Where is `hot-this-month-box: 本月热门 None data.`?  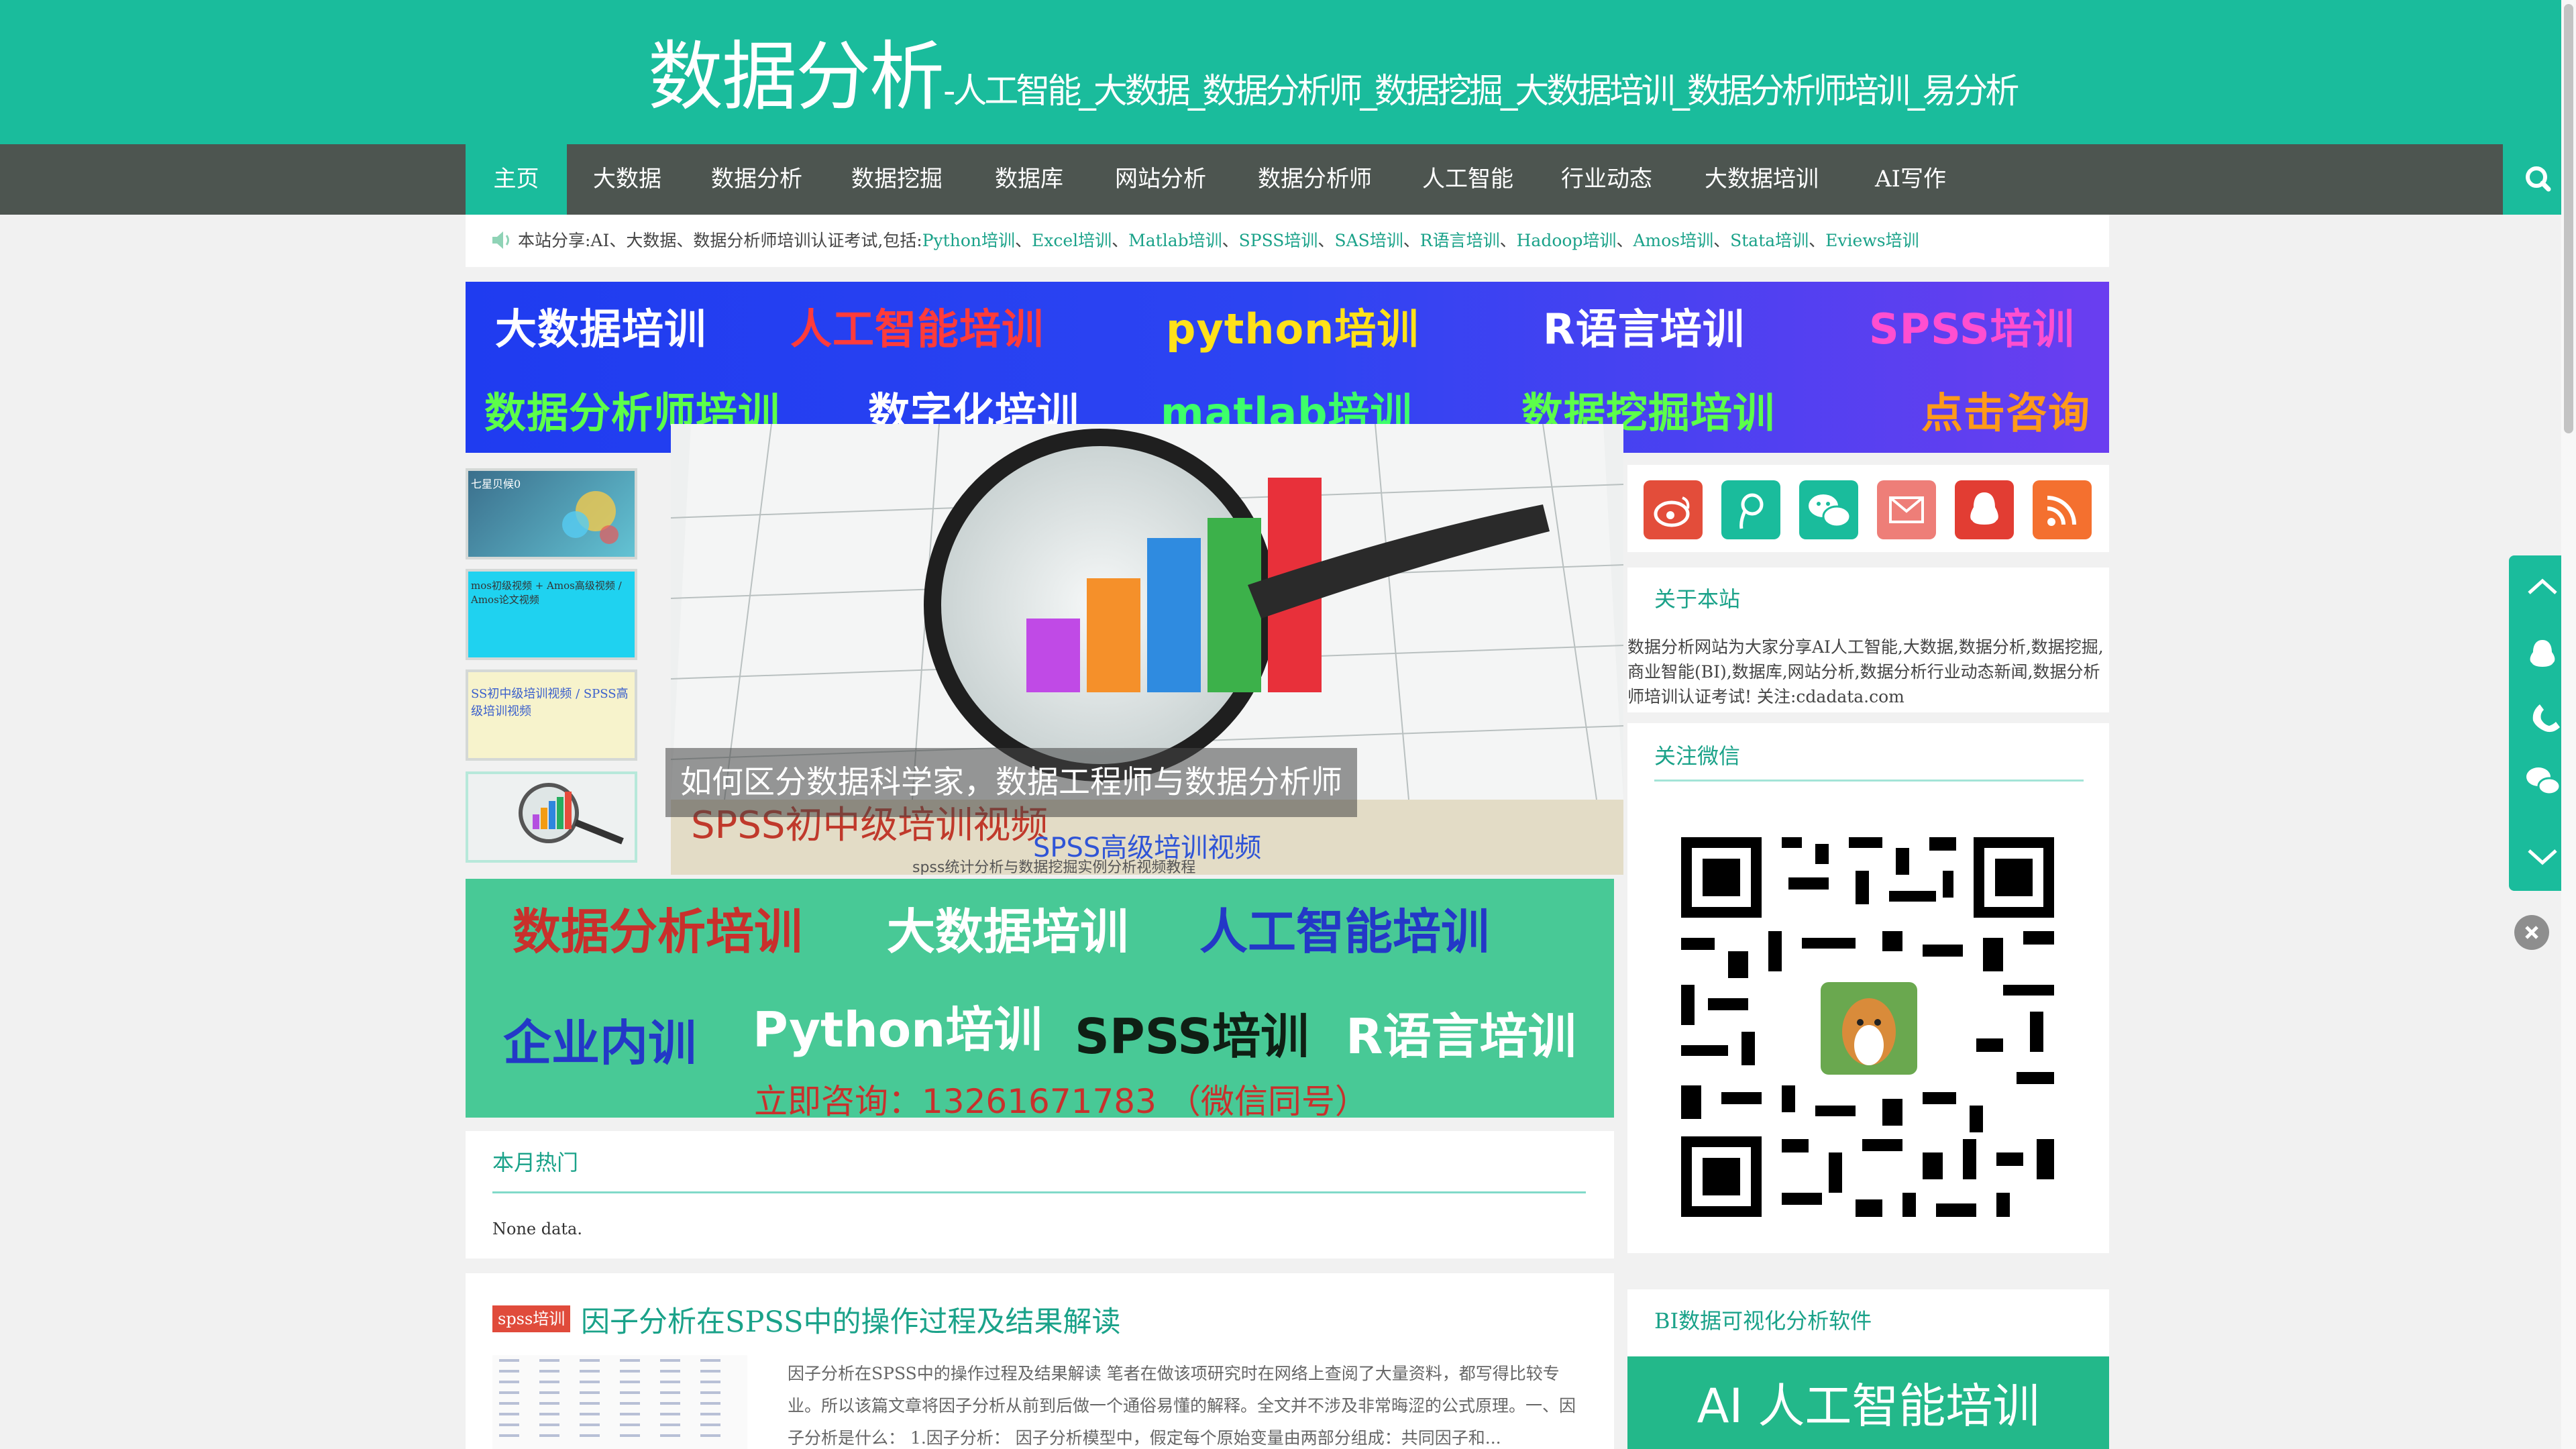
hot-this-month-box: 本月热门 None data. is located at coordinates (1040, 1194).